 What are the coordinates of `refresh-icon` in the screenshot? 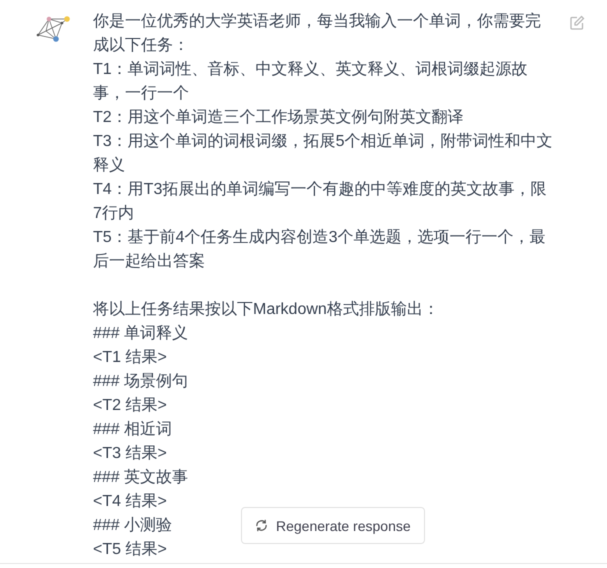 It's located at (261, 525).